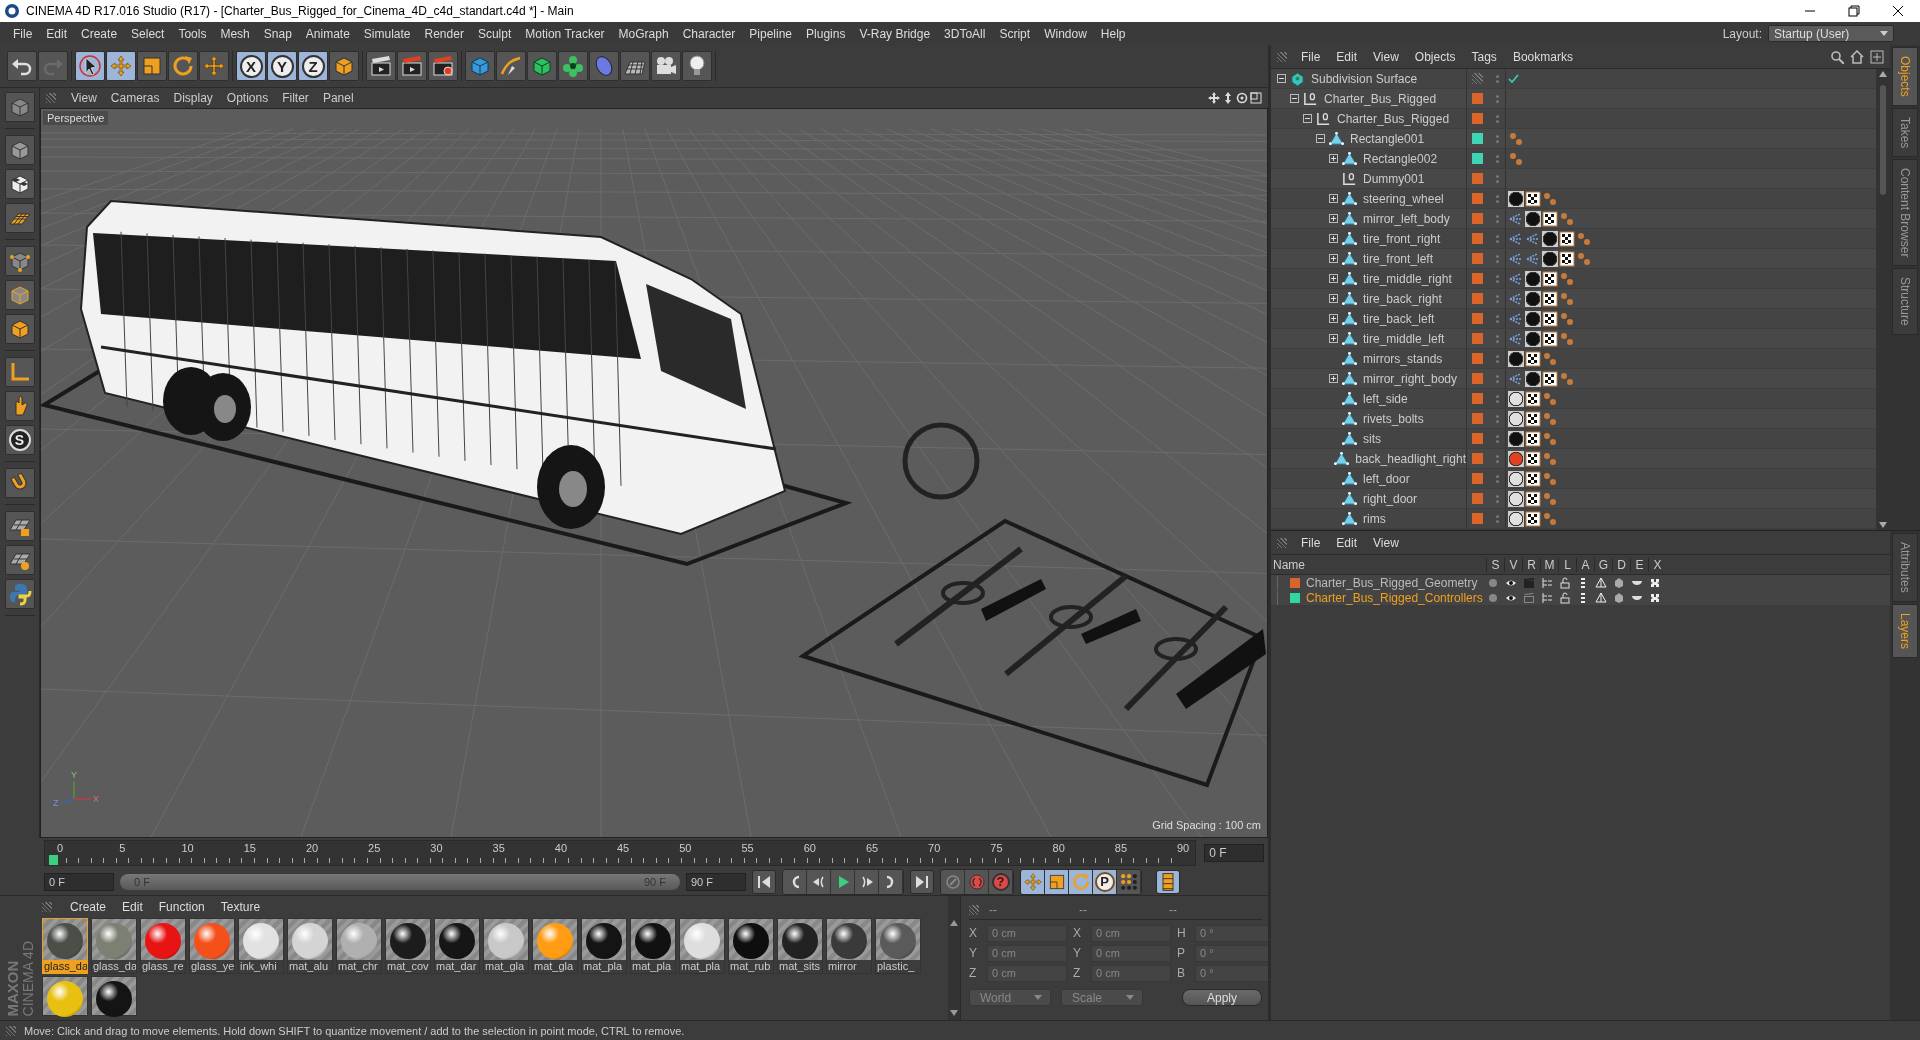  Describe the element at coordinates (247, 98) in the screenshot. I see `viewport-menu-item: Options` at that location.